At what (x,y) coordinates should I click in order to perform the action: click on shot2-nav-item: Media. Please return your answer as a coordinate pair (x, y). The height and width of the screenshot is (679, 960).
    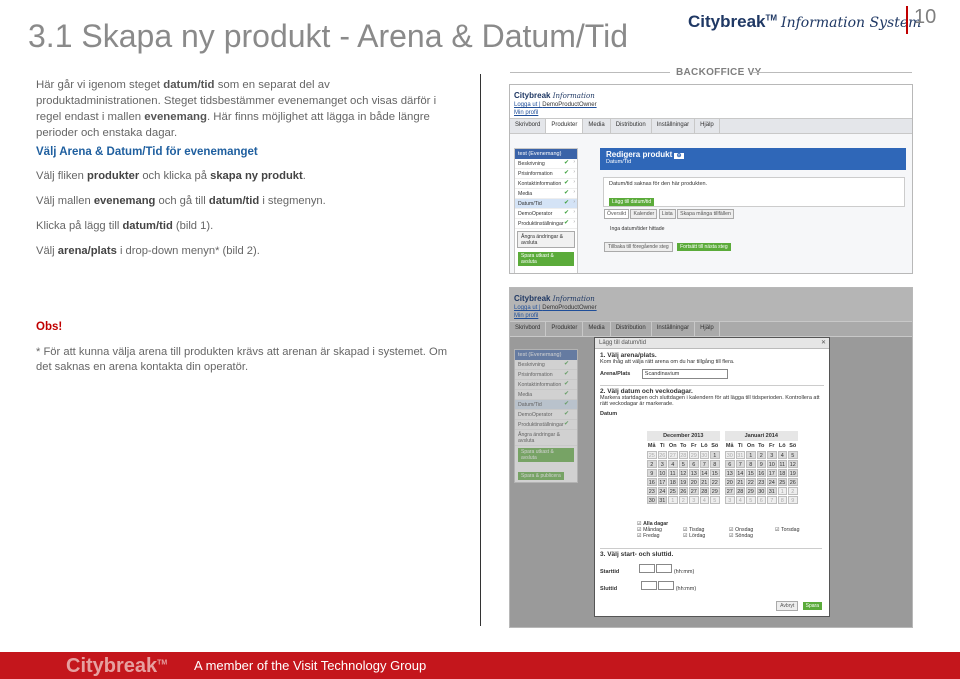
    Looking at the image, I should click on (597, 329).